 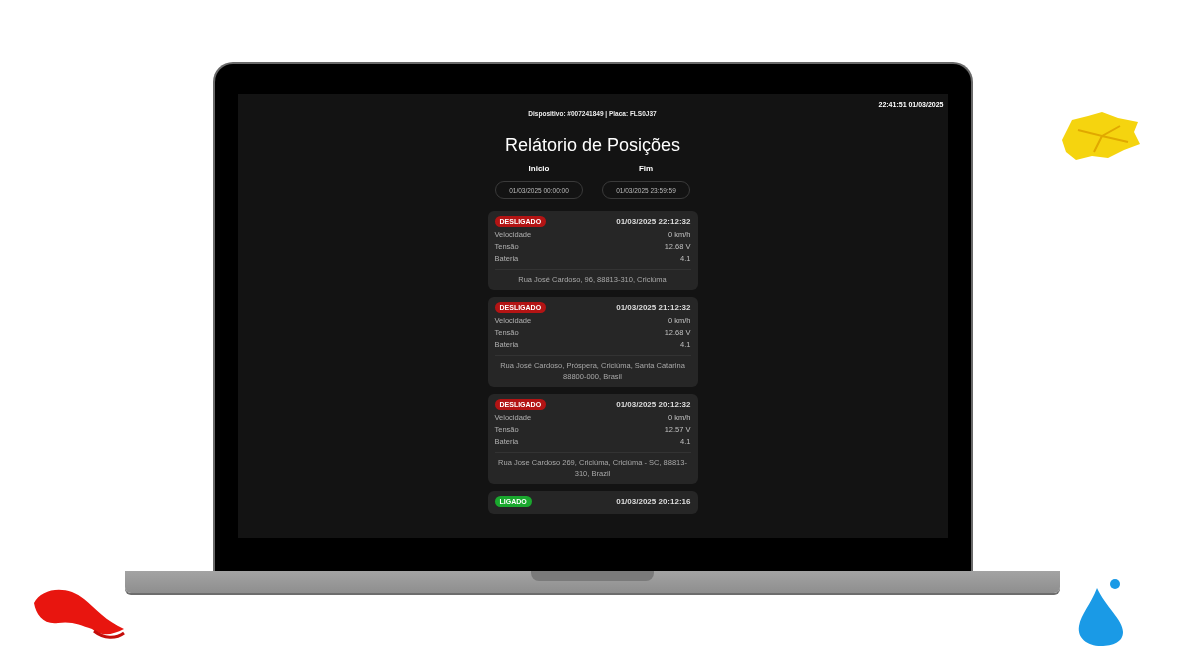 What do you see at coordinates (653, 501) in the screenshot?
I see `timestamp: 01/03/2025 20:12:16` at bounding box center [653, 501].